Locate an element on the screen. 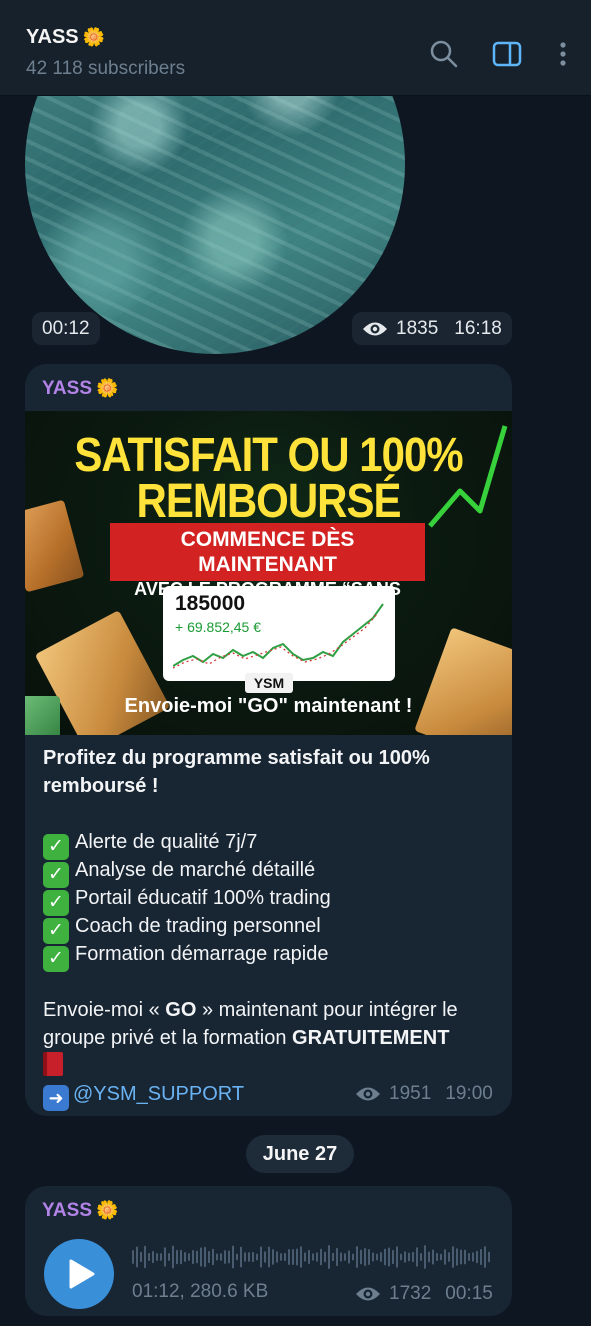  mini-candle-chart is located at coordinates (278, 636).